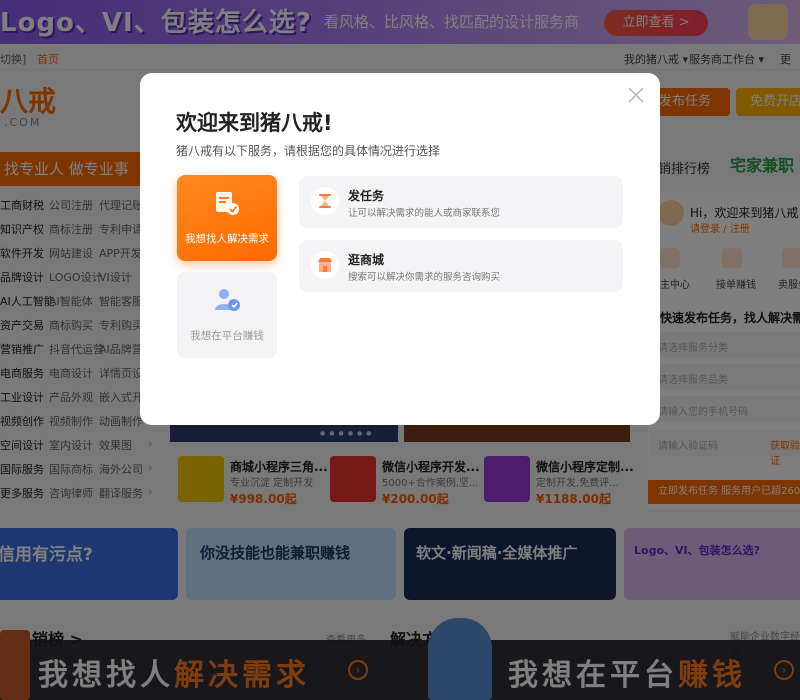 The width and height of the screenshot is (800, 700). Describe the element at coordinates (461, 202) in the screenshot. I see `post-task-option: 发任务 让可以解决需求的能人或商家联系您` at that location.